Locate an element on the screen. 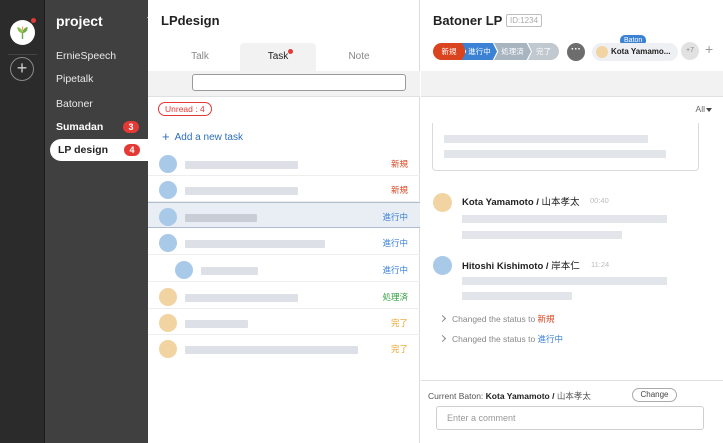 Image resolution: width=723 pixels, height=443 pixels. project-title: project is located at coordinates (79, 21).